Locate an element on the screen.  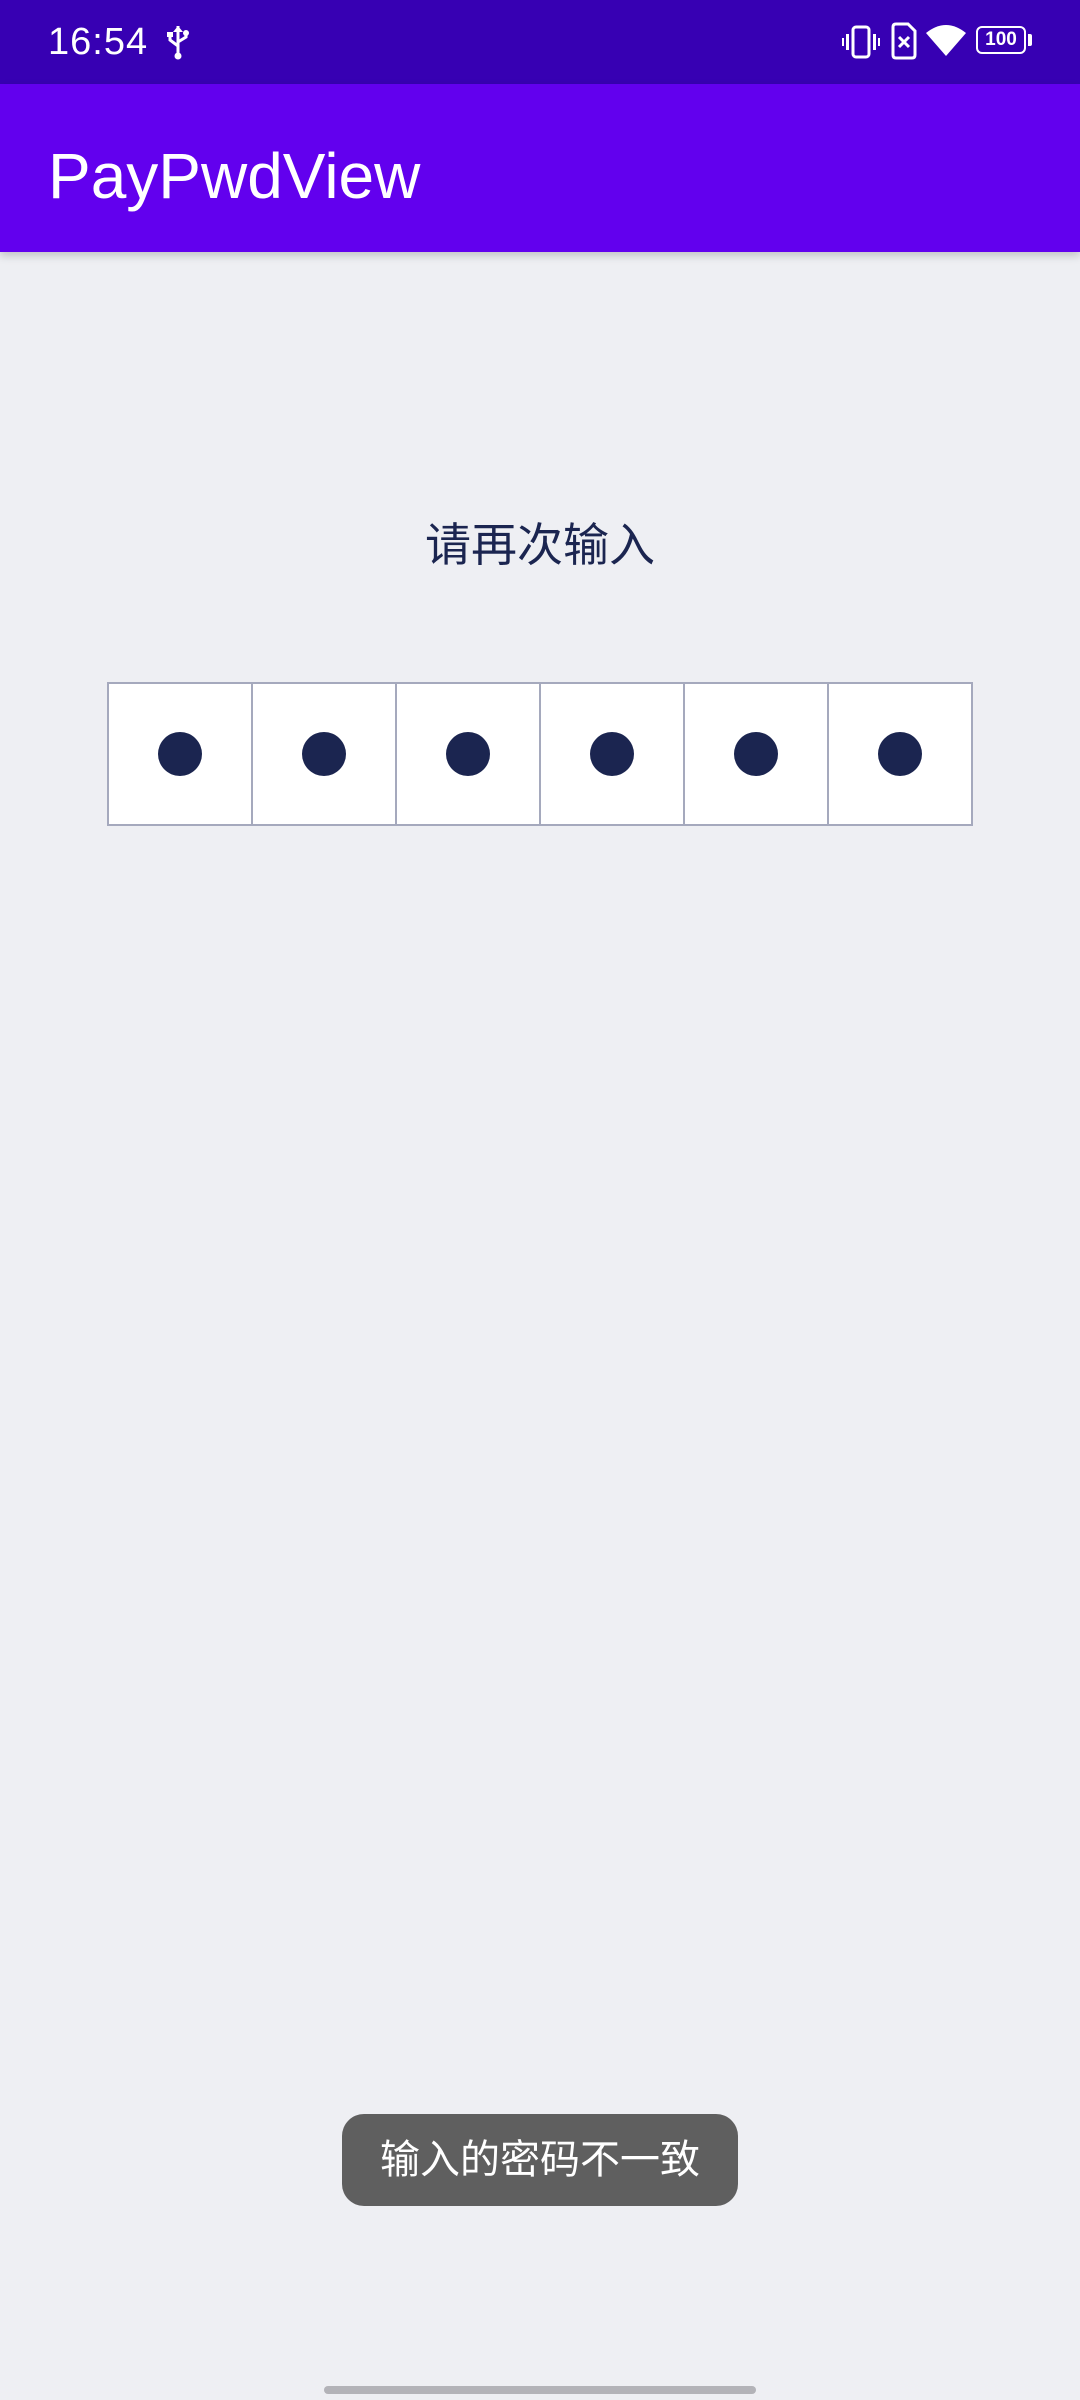
wifi-icon is located at coordinates (946, 40).